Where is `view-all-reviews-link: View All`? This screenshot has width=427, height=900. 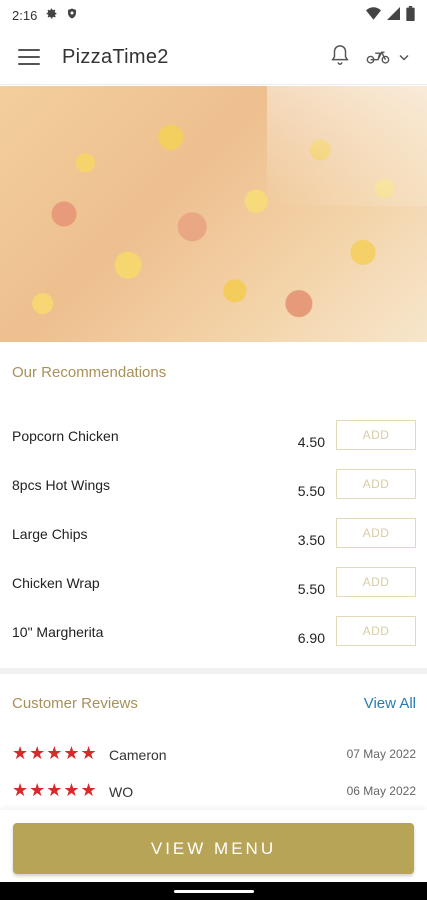 view-all-reviews-link: View All is located at coordinates (390, 703).